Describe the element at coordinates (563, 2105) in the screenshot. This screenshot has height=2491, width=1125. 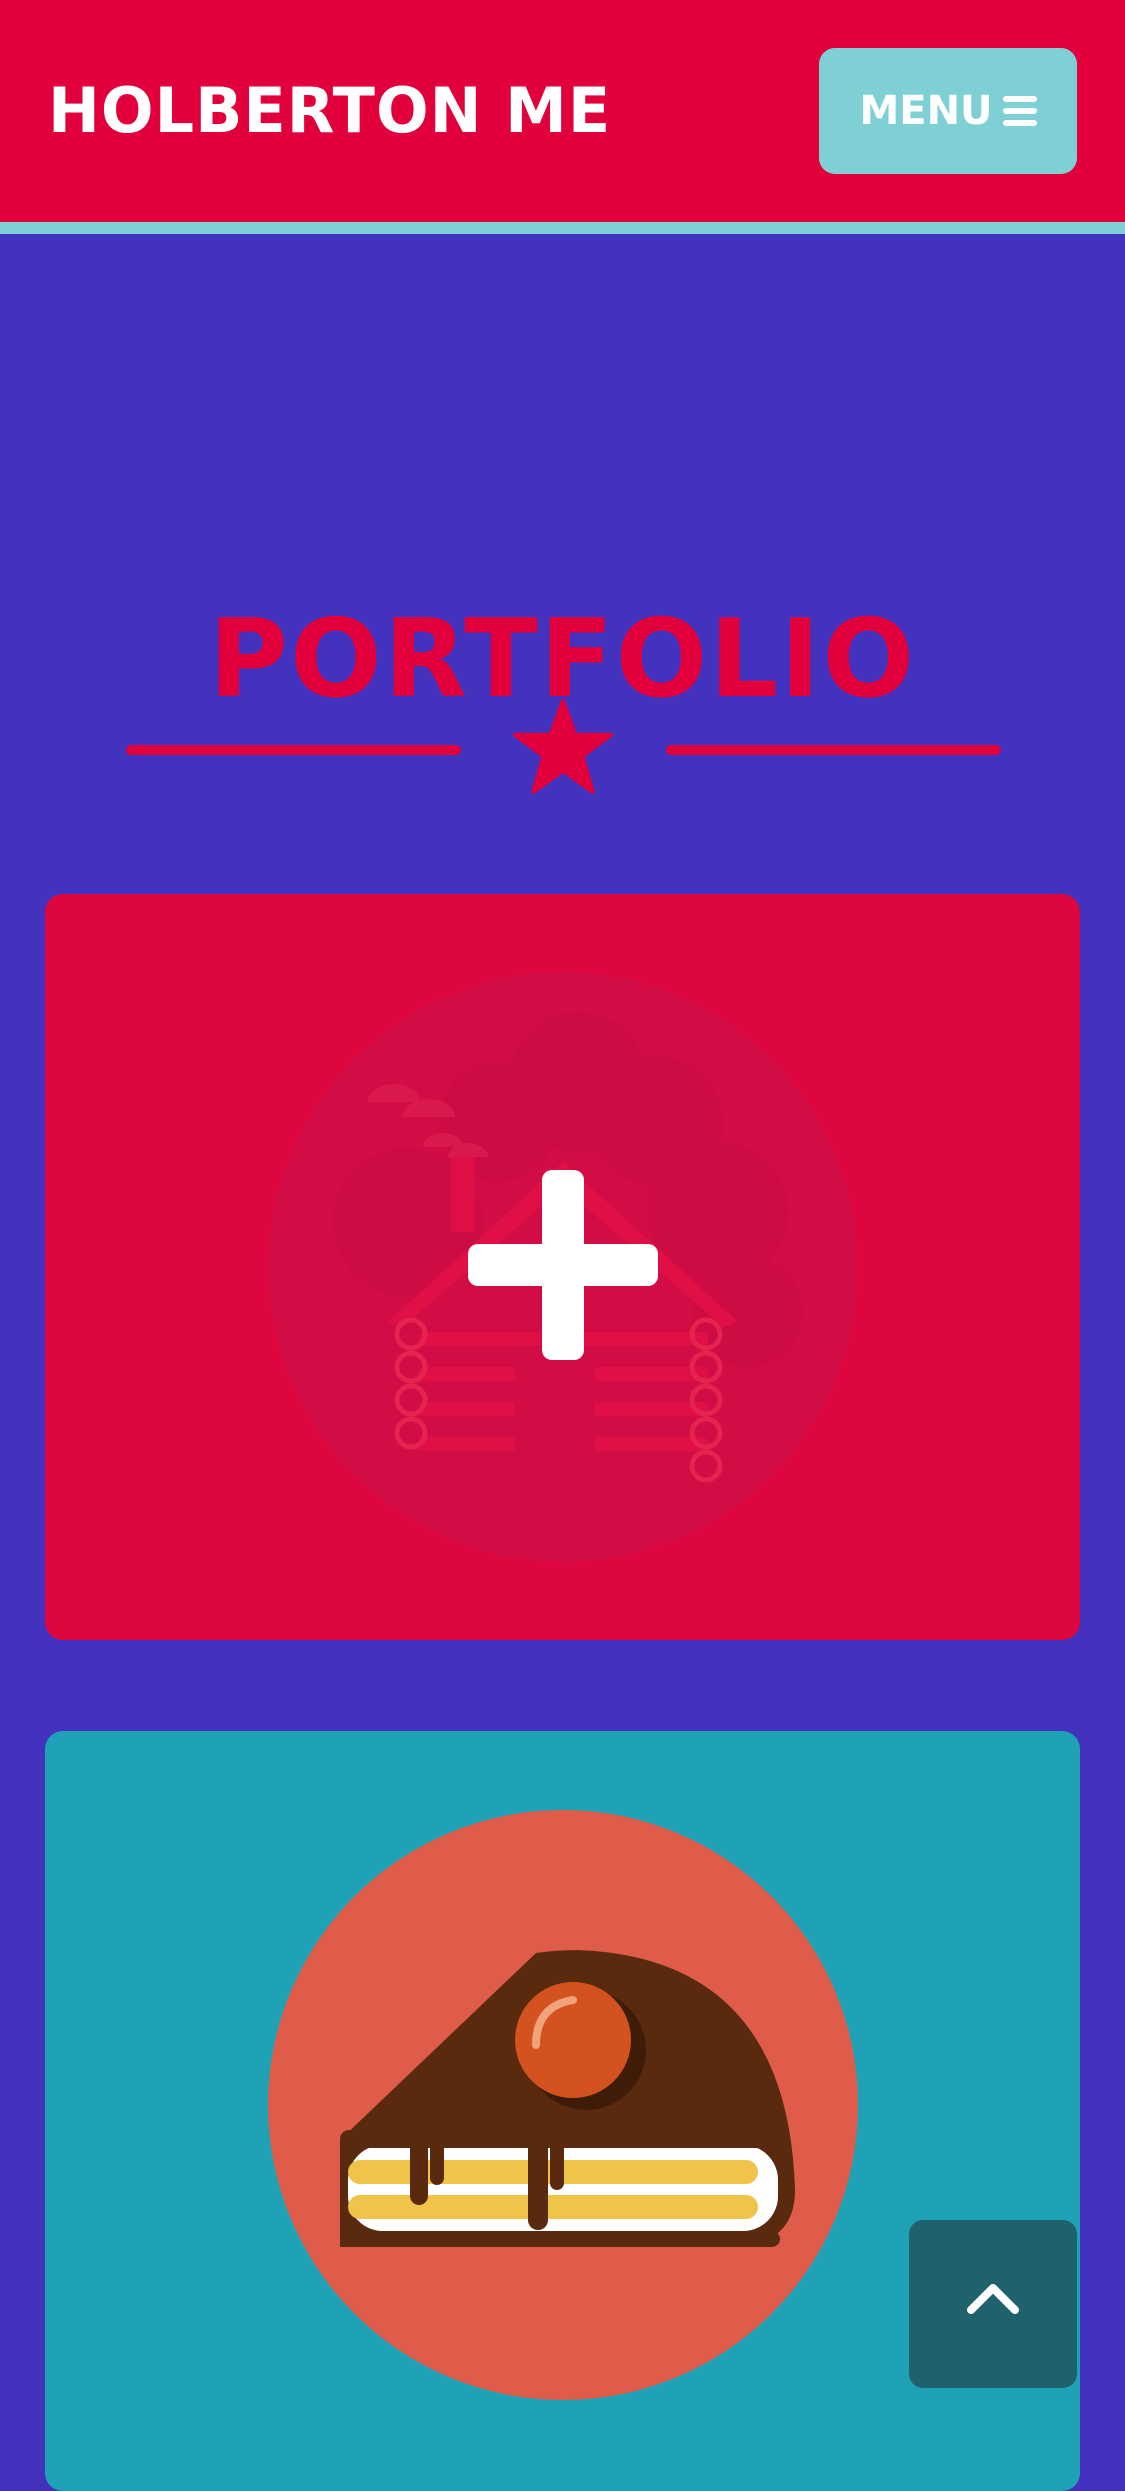
I see `cake-icon` at that location.